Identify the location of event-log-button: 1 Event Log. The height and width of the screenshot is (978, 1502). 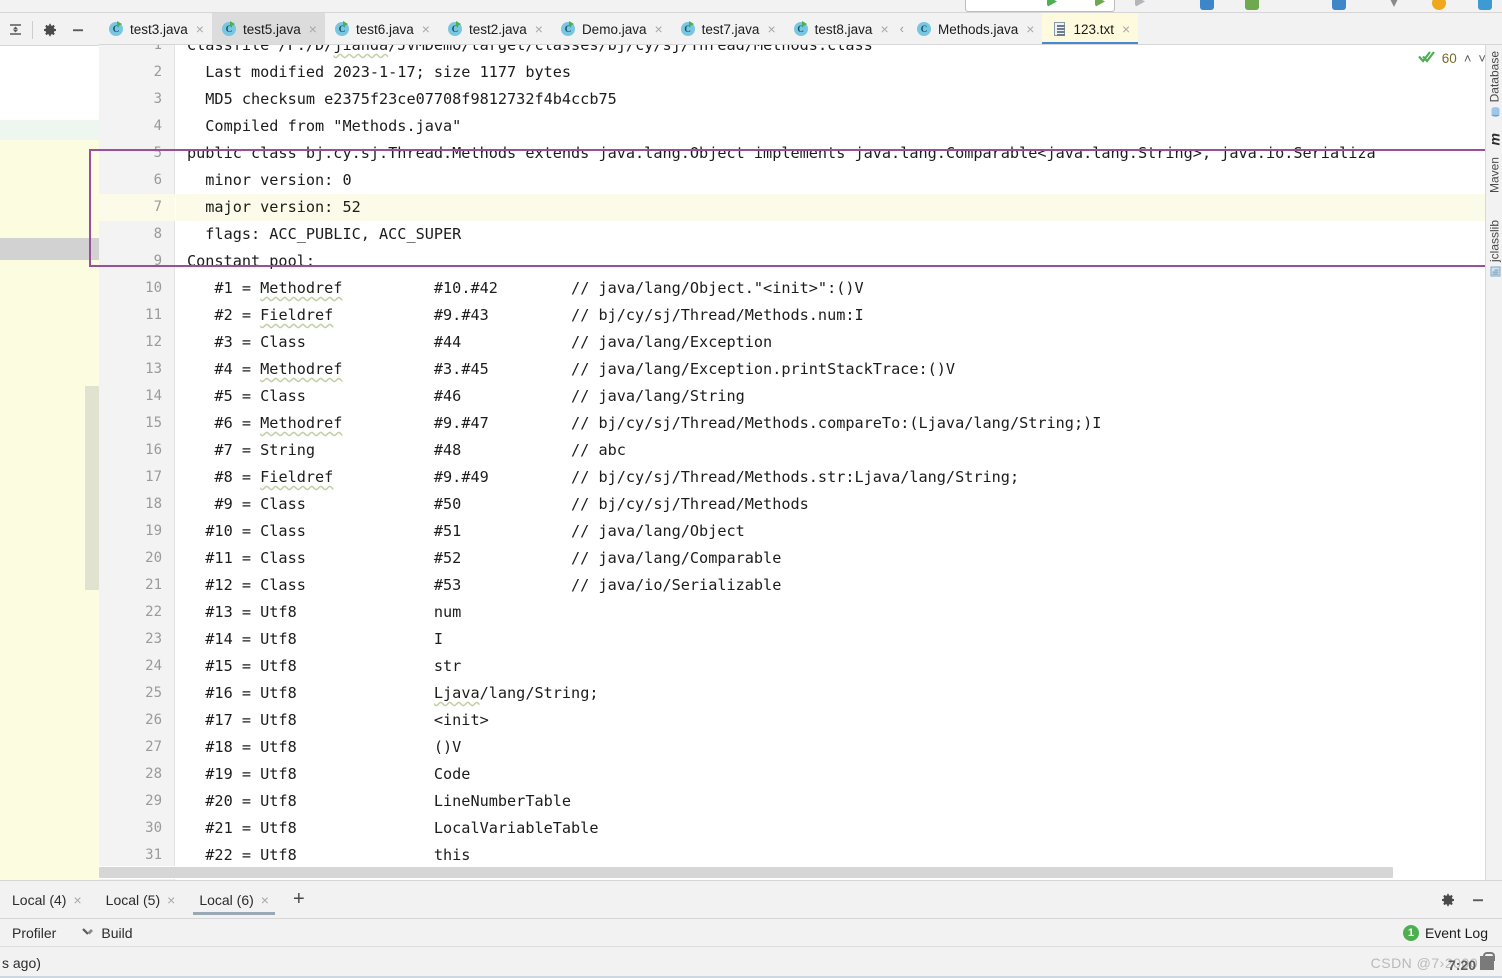
(1452, 933).